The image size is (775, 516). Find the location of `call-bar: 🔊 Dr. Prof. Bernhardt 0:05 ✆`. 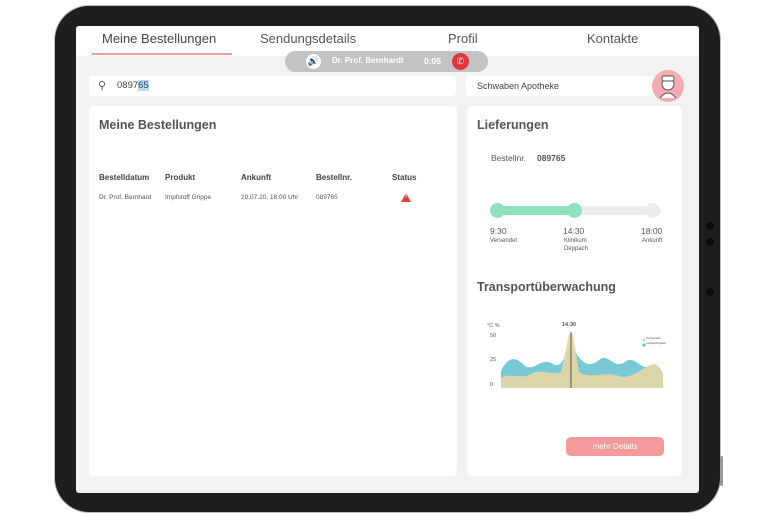

call-bar: 🔊 Dr. Prof. Bernhardt 0:05 ✆ is located at coordinates (386, 61).